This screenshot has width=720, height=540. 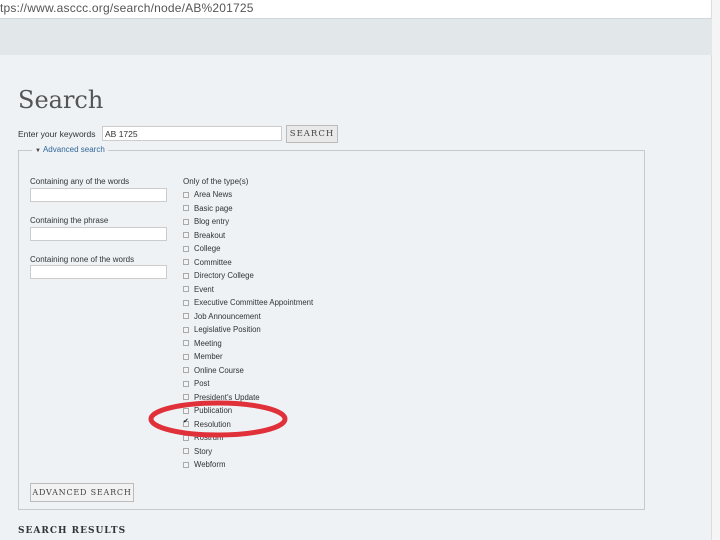 What do you see at coordinates (227, 330) in the screenshot?
I see `type-option-label: Legislative Position` at bounding box center [227, 330].